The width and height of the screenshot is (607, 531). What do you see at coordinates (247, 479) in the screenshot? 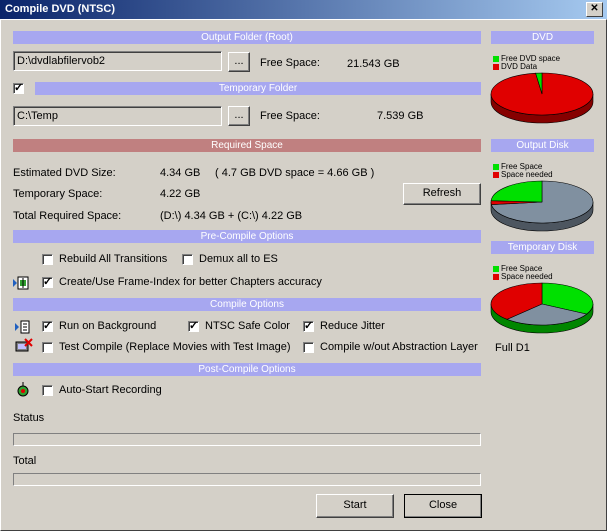
I see `total-progress-bar` at bounding box center [247, 479].